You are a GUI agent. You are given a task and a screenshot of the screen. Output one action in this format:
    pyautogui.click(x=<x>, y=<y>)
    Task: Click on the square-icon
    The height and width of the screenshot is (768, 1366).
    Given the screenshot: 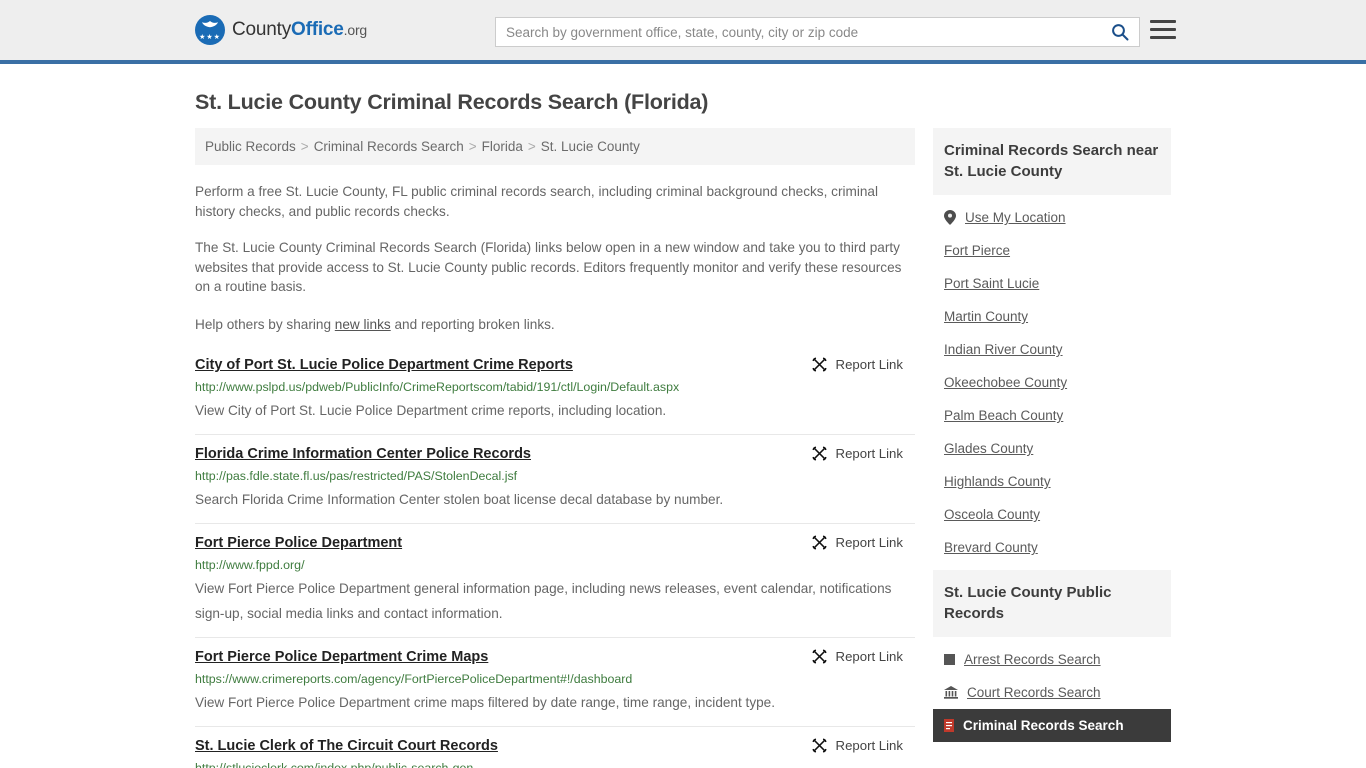 What is the action you would take?
    pyautogui.click(x=949, y=659)
    